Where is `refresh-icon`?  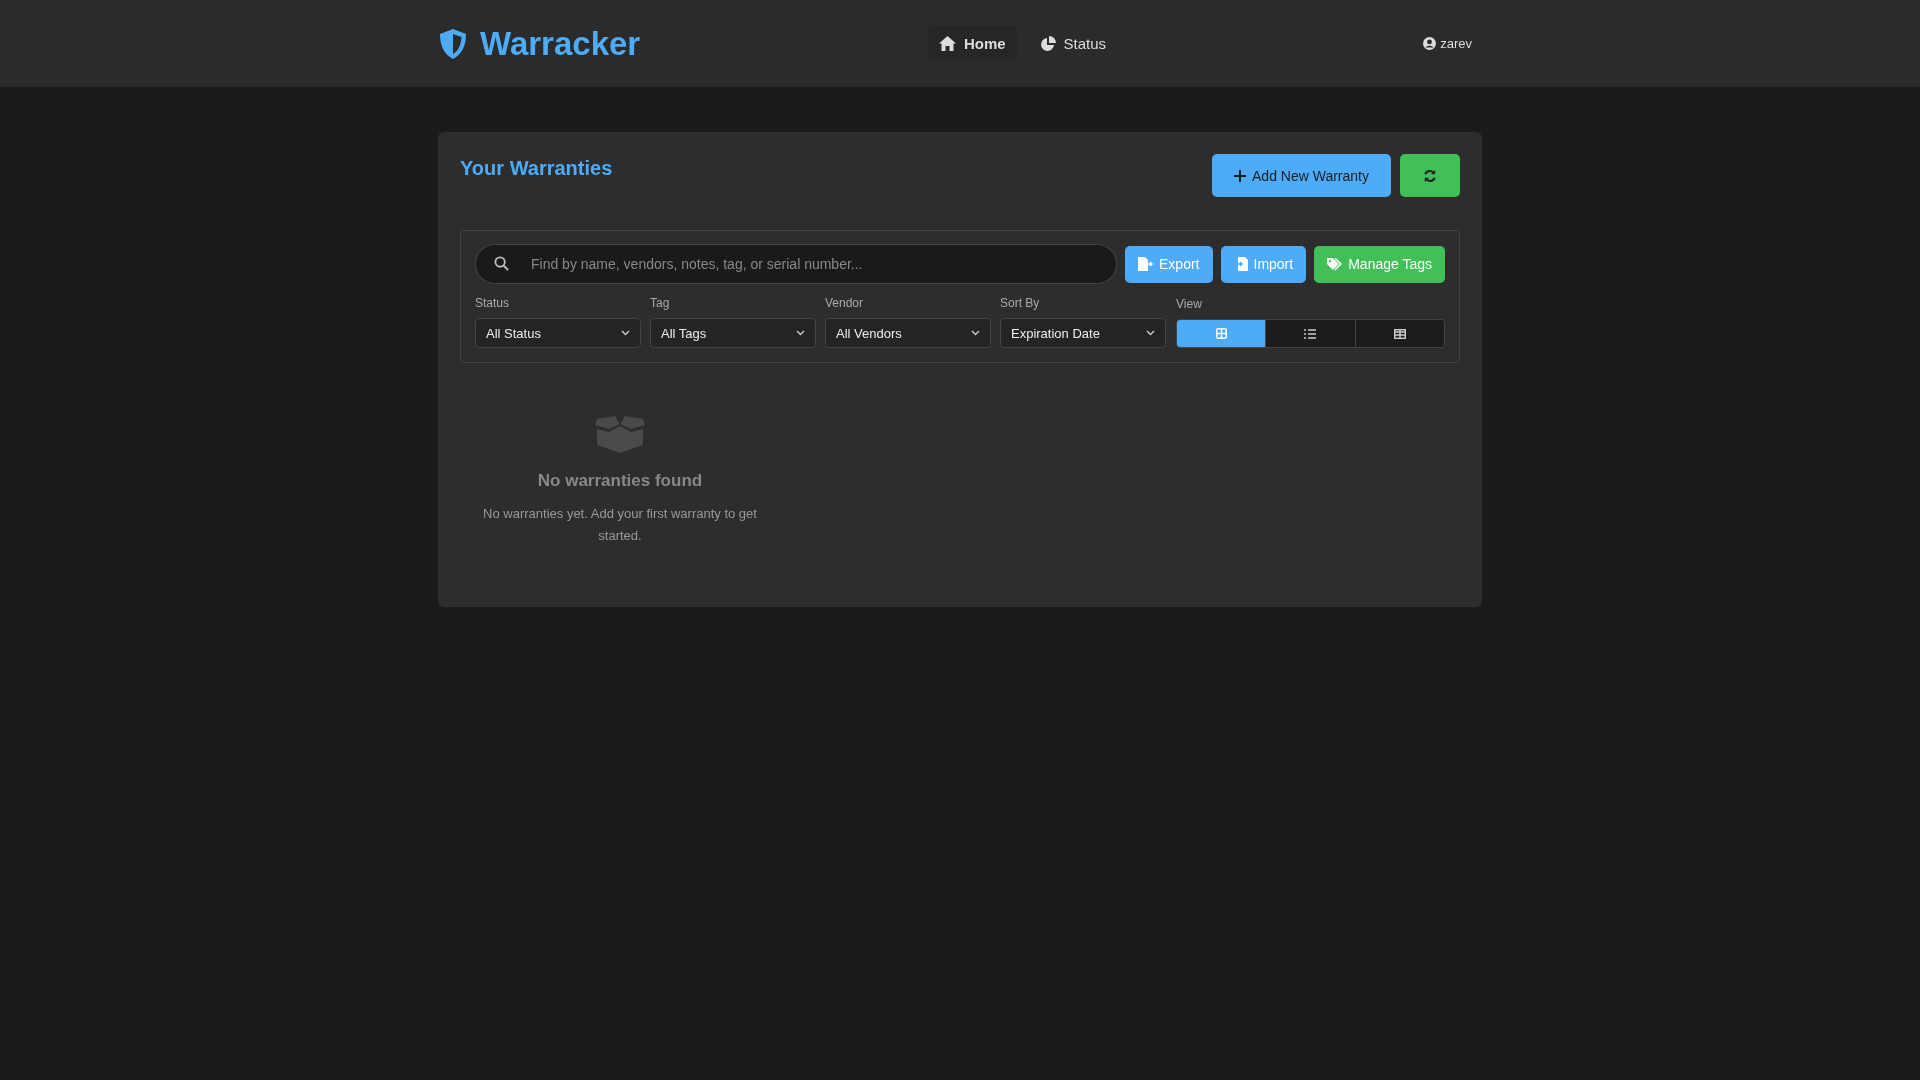 refresh-icon is located at coordinates (1430, 175).